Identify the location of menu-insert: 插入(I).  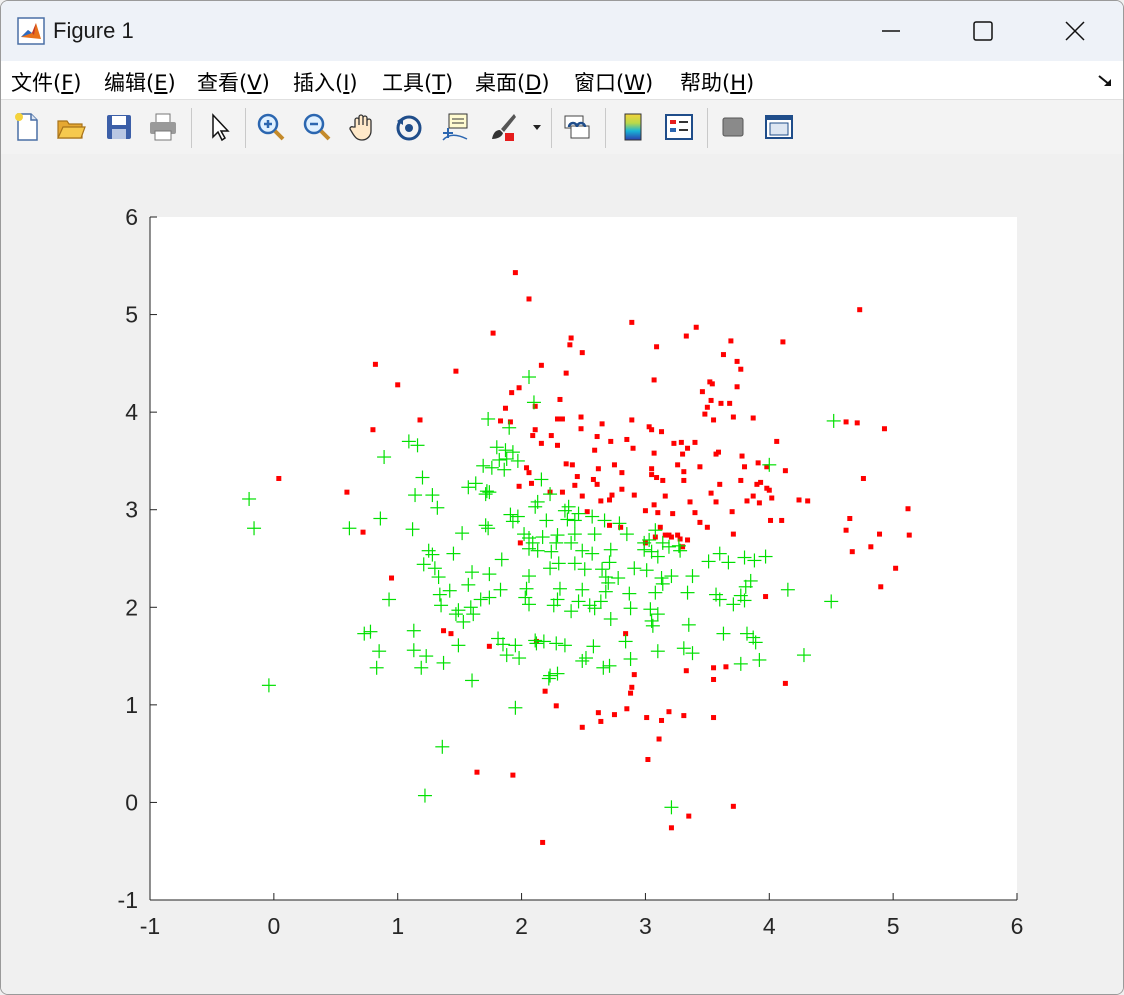
(325, 82).